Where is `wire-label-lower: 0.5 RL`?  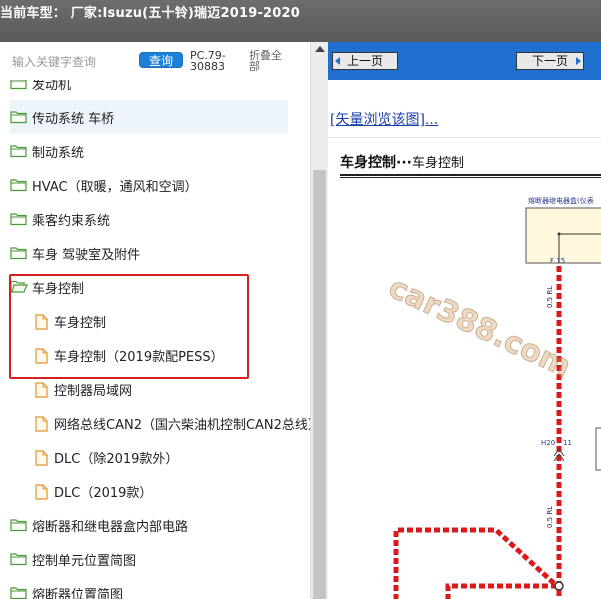
wire-label-lower: 0.5 RL is located at coordinates (550, 517).